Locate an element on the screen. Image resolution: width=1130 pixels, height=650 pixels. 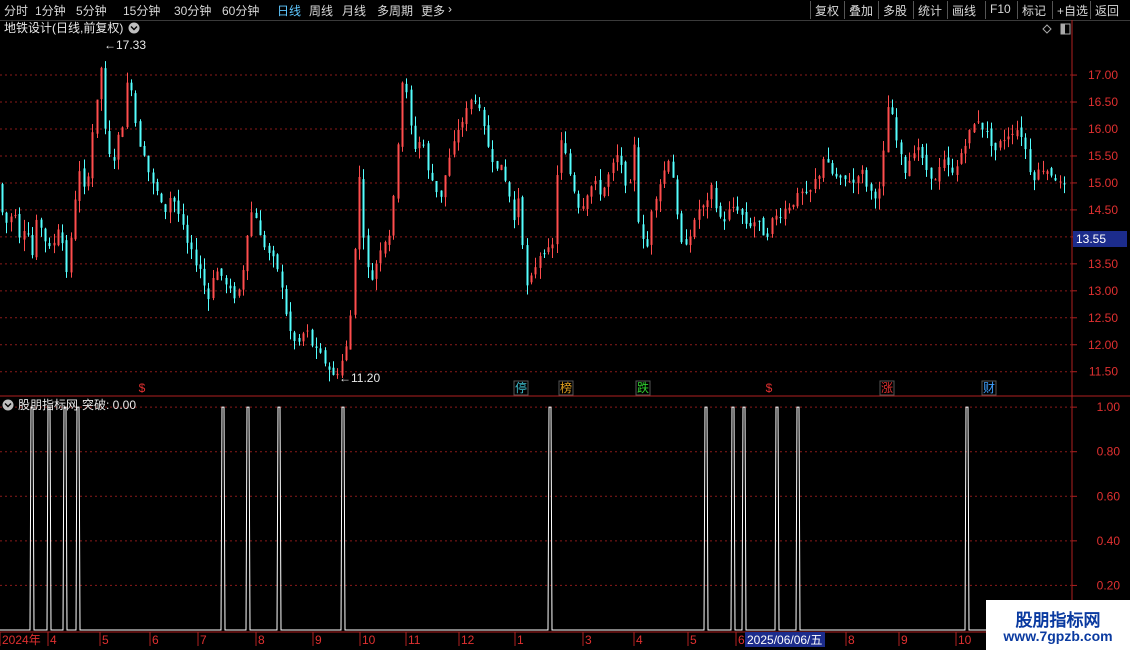
period-week-tab: 周线 is located at coordinates (321, 10).